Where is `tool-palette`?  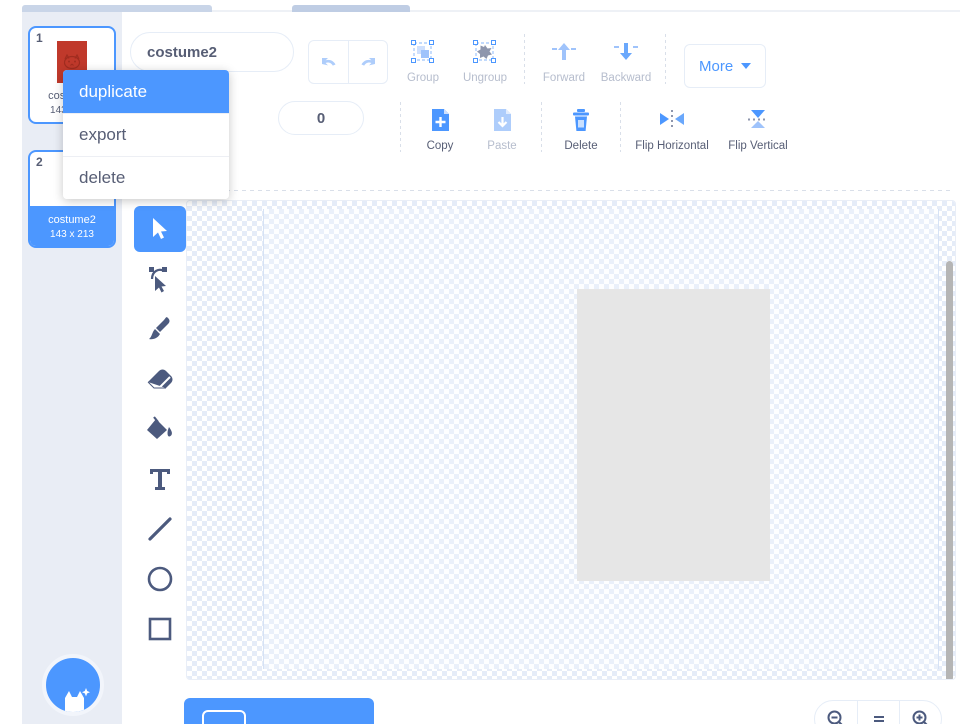 tool-palette is located at coordinates (160, 442).